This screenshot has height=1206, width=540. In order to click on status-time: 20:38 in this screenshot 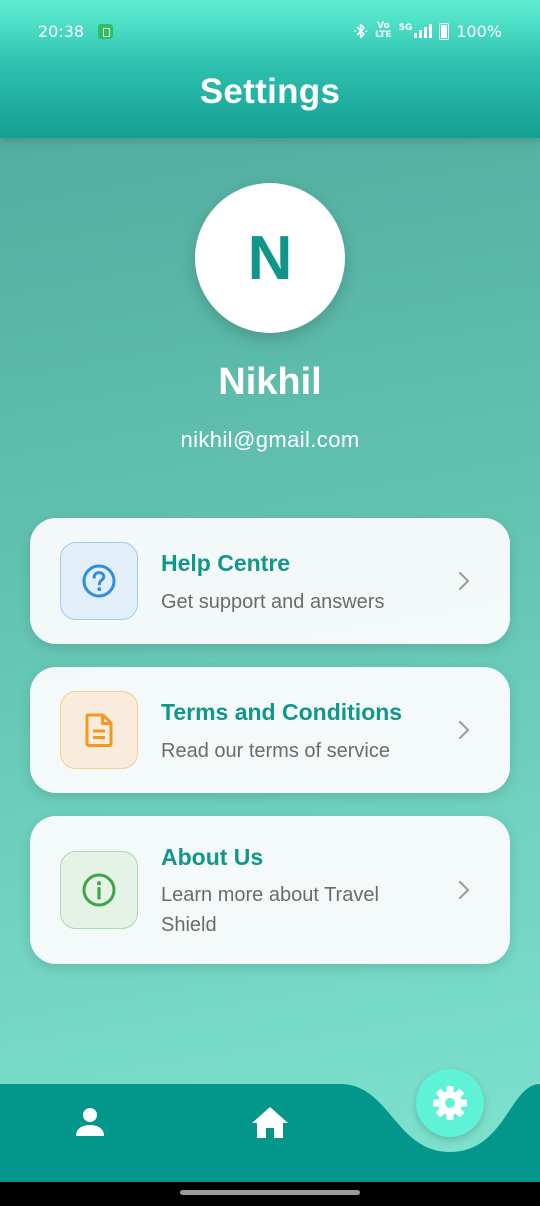, I will do `click(61, 31)`.